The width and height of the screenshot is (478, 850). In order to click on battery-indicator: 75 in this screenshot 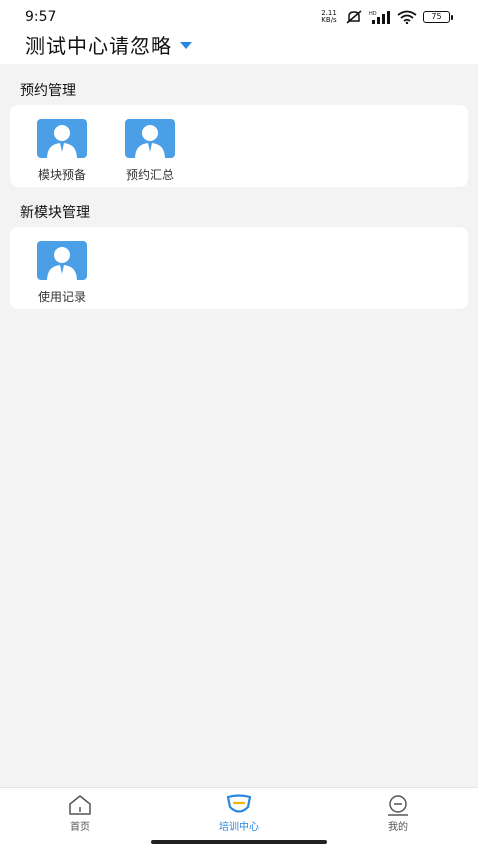, I will do `click(438, 17)`.